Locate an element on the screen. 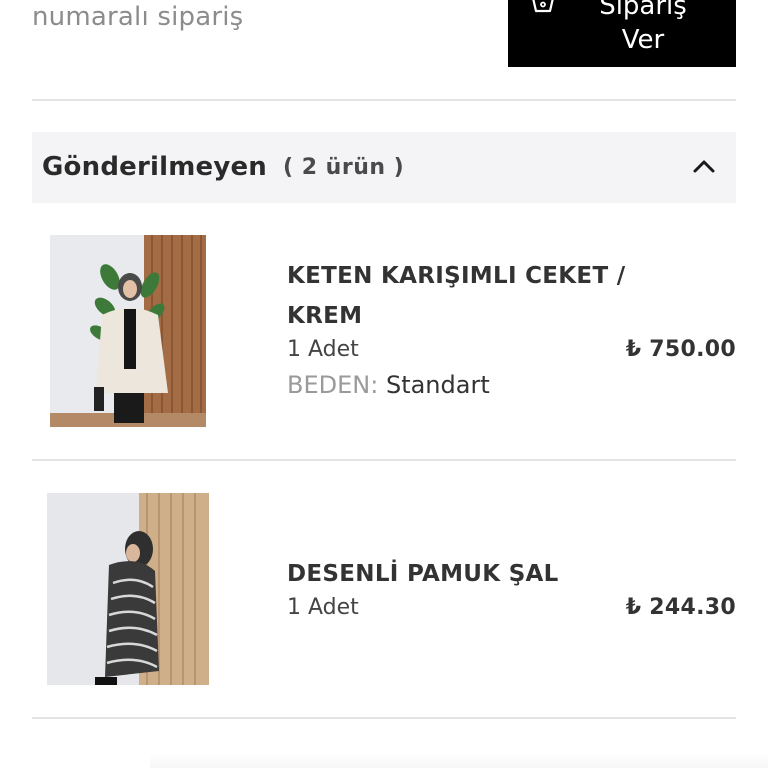 Image resolution: width=768 pixels, height=768 pixels. reorder-label-line1: Sipariş is located at coordinates (643, 10).